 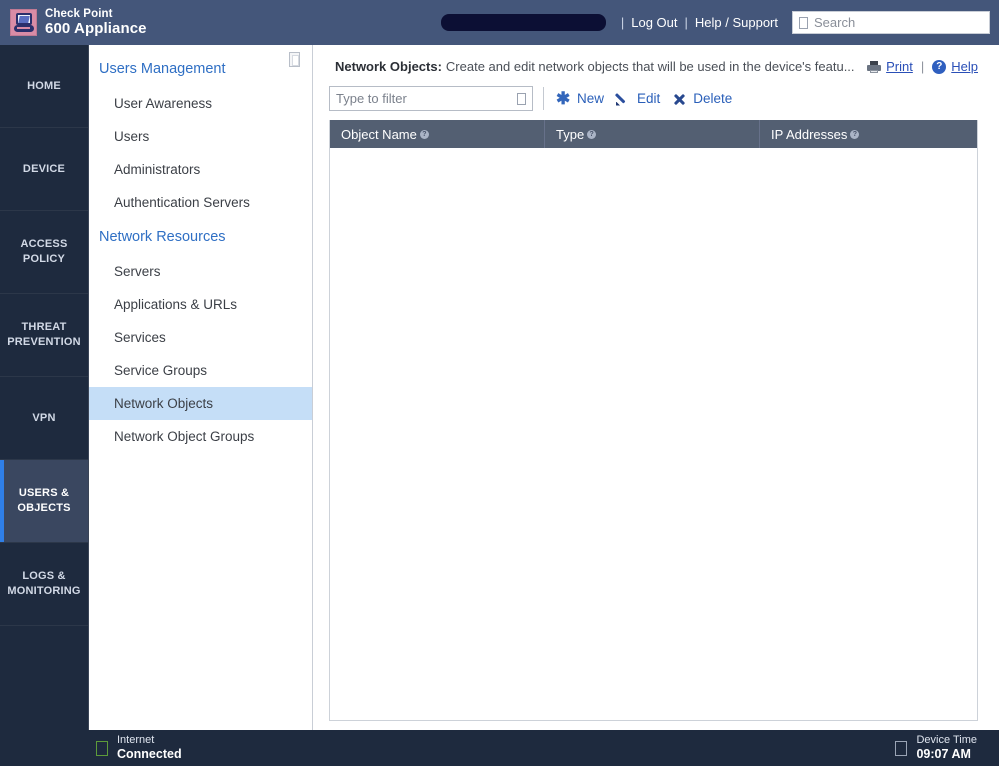 I want to click on column-header-label: Type, so click(x=570, y=134).